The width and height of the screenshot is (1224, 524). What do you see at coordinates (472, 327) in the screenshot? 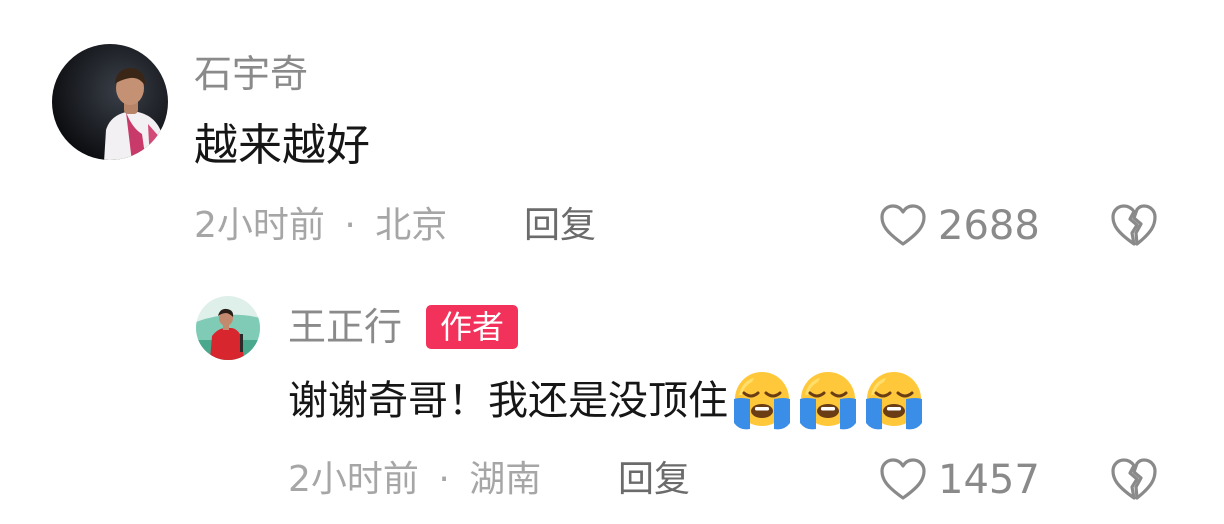
I see `author-badge: 作者` at bounding box center [472, 327].